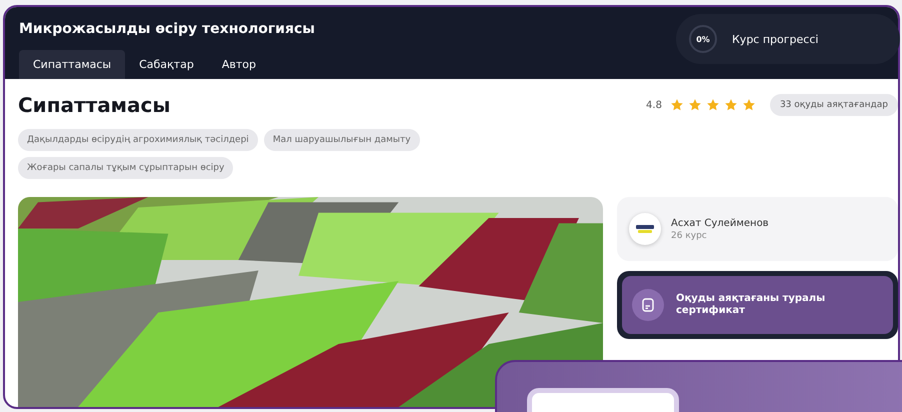  I want to click on tag: Мал шаруашылығын дамыту, so click(342, 140).